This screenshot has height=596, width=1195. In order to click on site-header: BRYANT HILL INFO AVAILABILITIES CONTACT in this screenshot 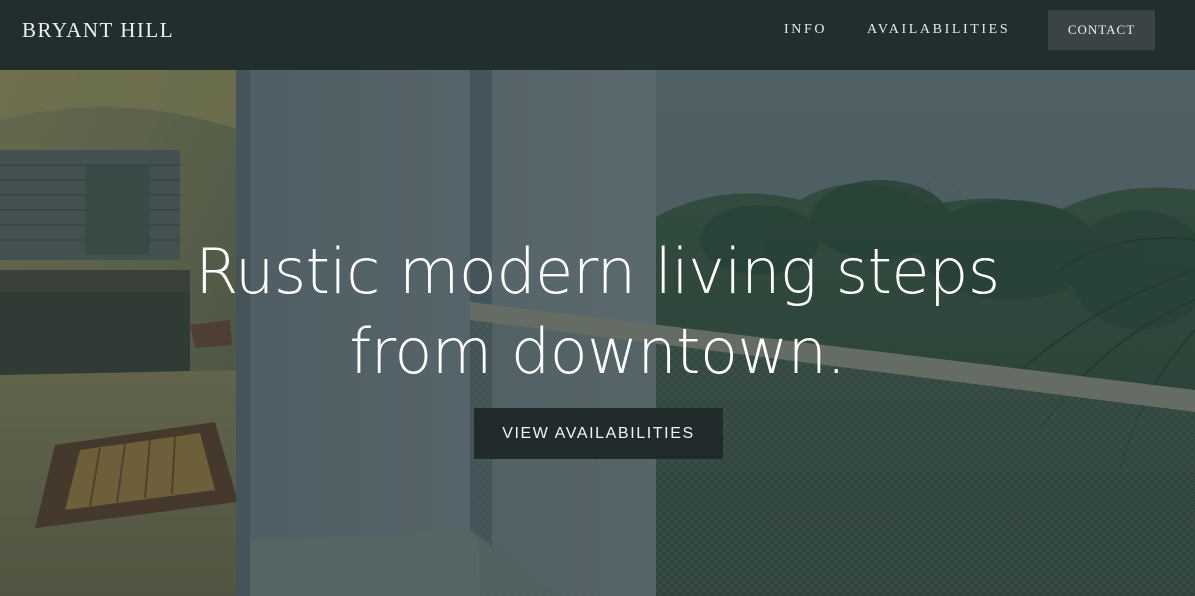, I will do `click(597, 35)`.